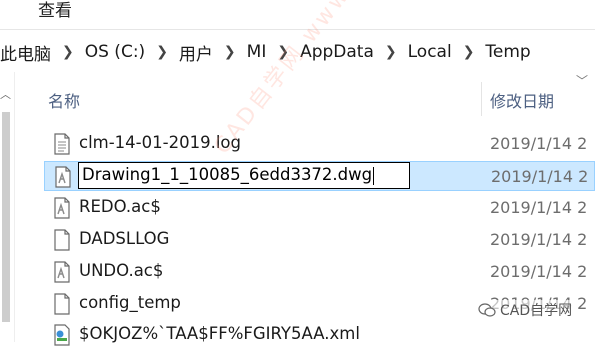 The image size is (595, 350). What do you see at coordinates (319, 208) in the screenshot?
I see `file-row: REDO.ac$ 2019/1/14 2` at bounding box center [319, 208].